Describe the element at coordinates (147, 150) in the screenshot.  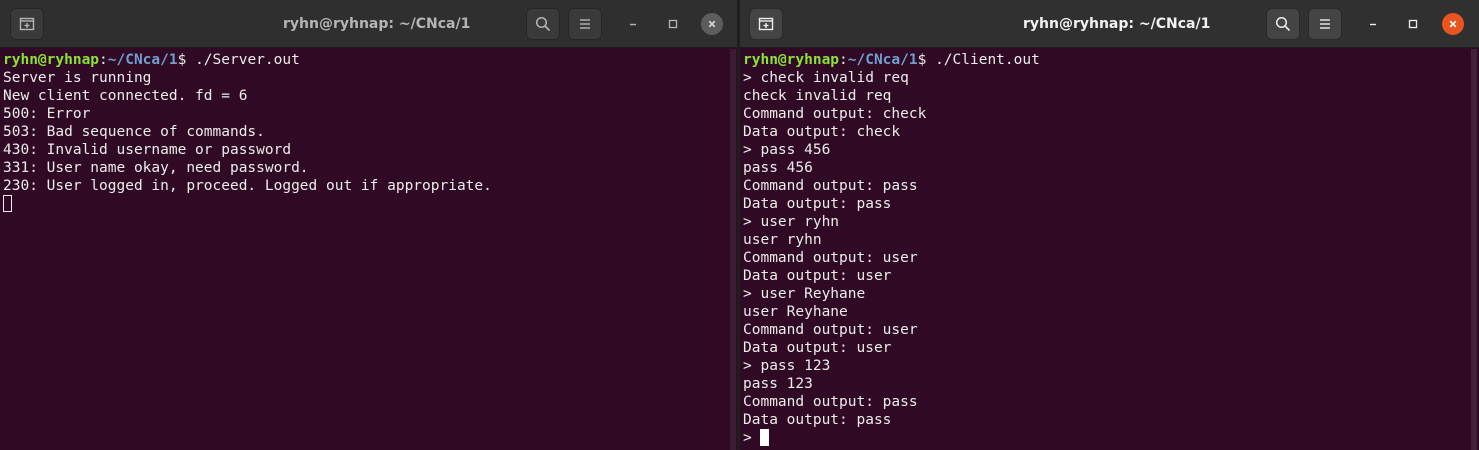
I see `output-line: 430: Invalid username or password` at that location.